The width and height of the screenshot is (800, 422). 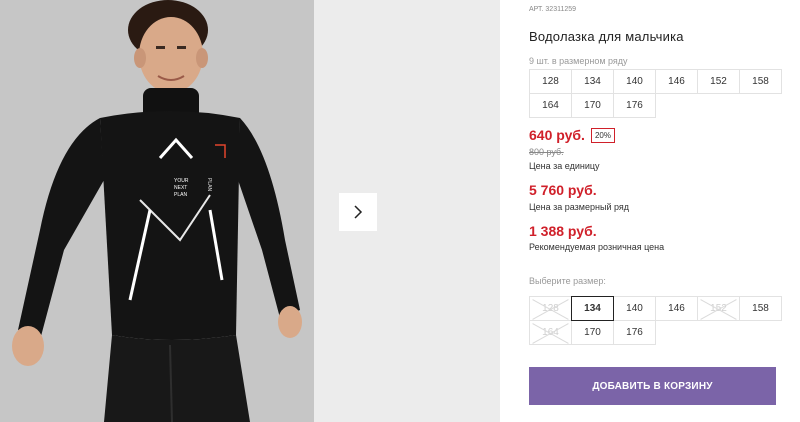 What do you see at coordinates (209, 184) in the screenshot?
I see `sleeve-print: PLAN` at bounding box center [209, 184].